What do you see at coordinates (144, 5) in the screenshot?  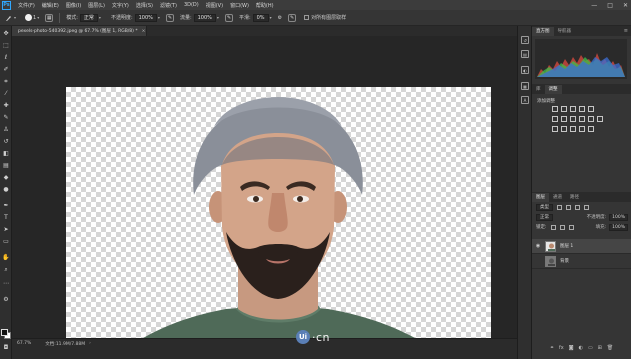 I see `menu-select: 选择(S)` at bounding box center [144, 5].